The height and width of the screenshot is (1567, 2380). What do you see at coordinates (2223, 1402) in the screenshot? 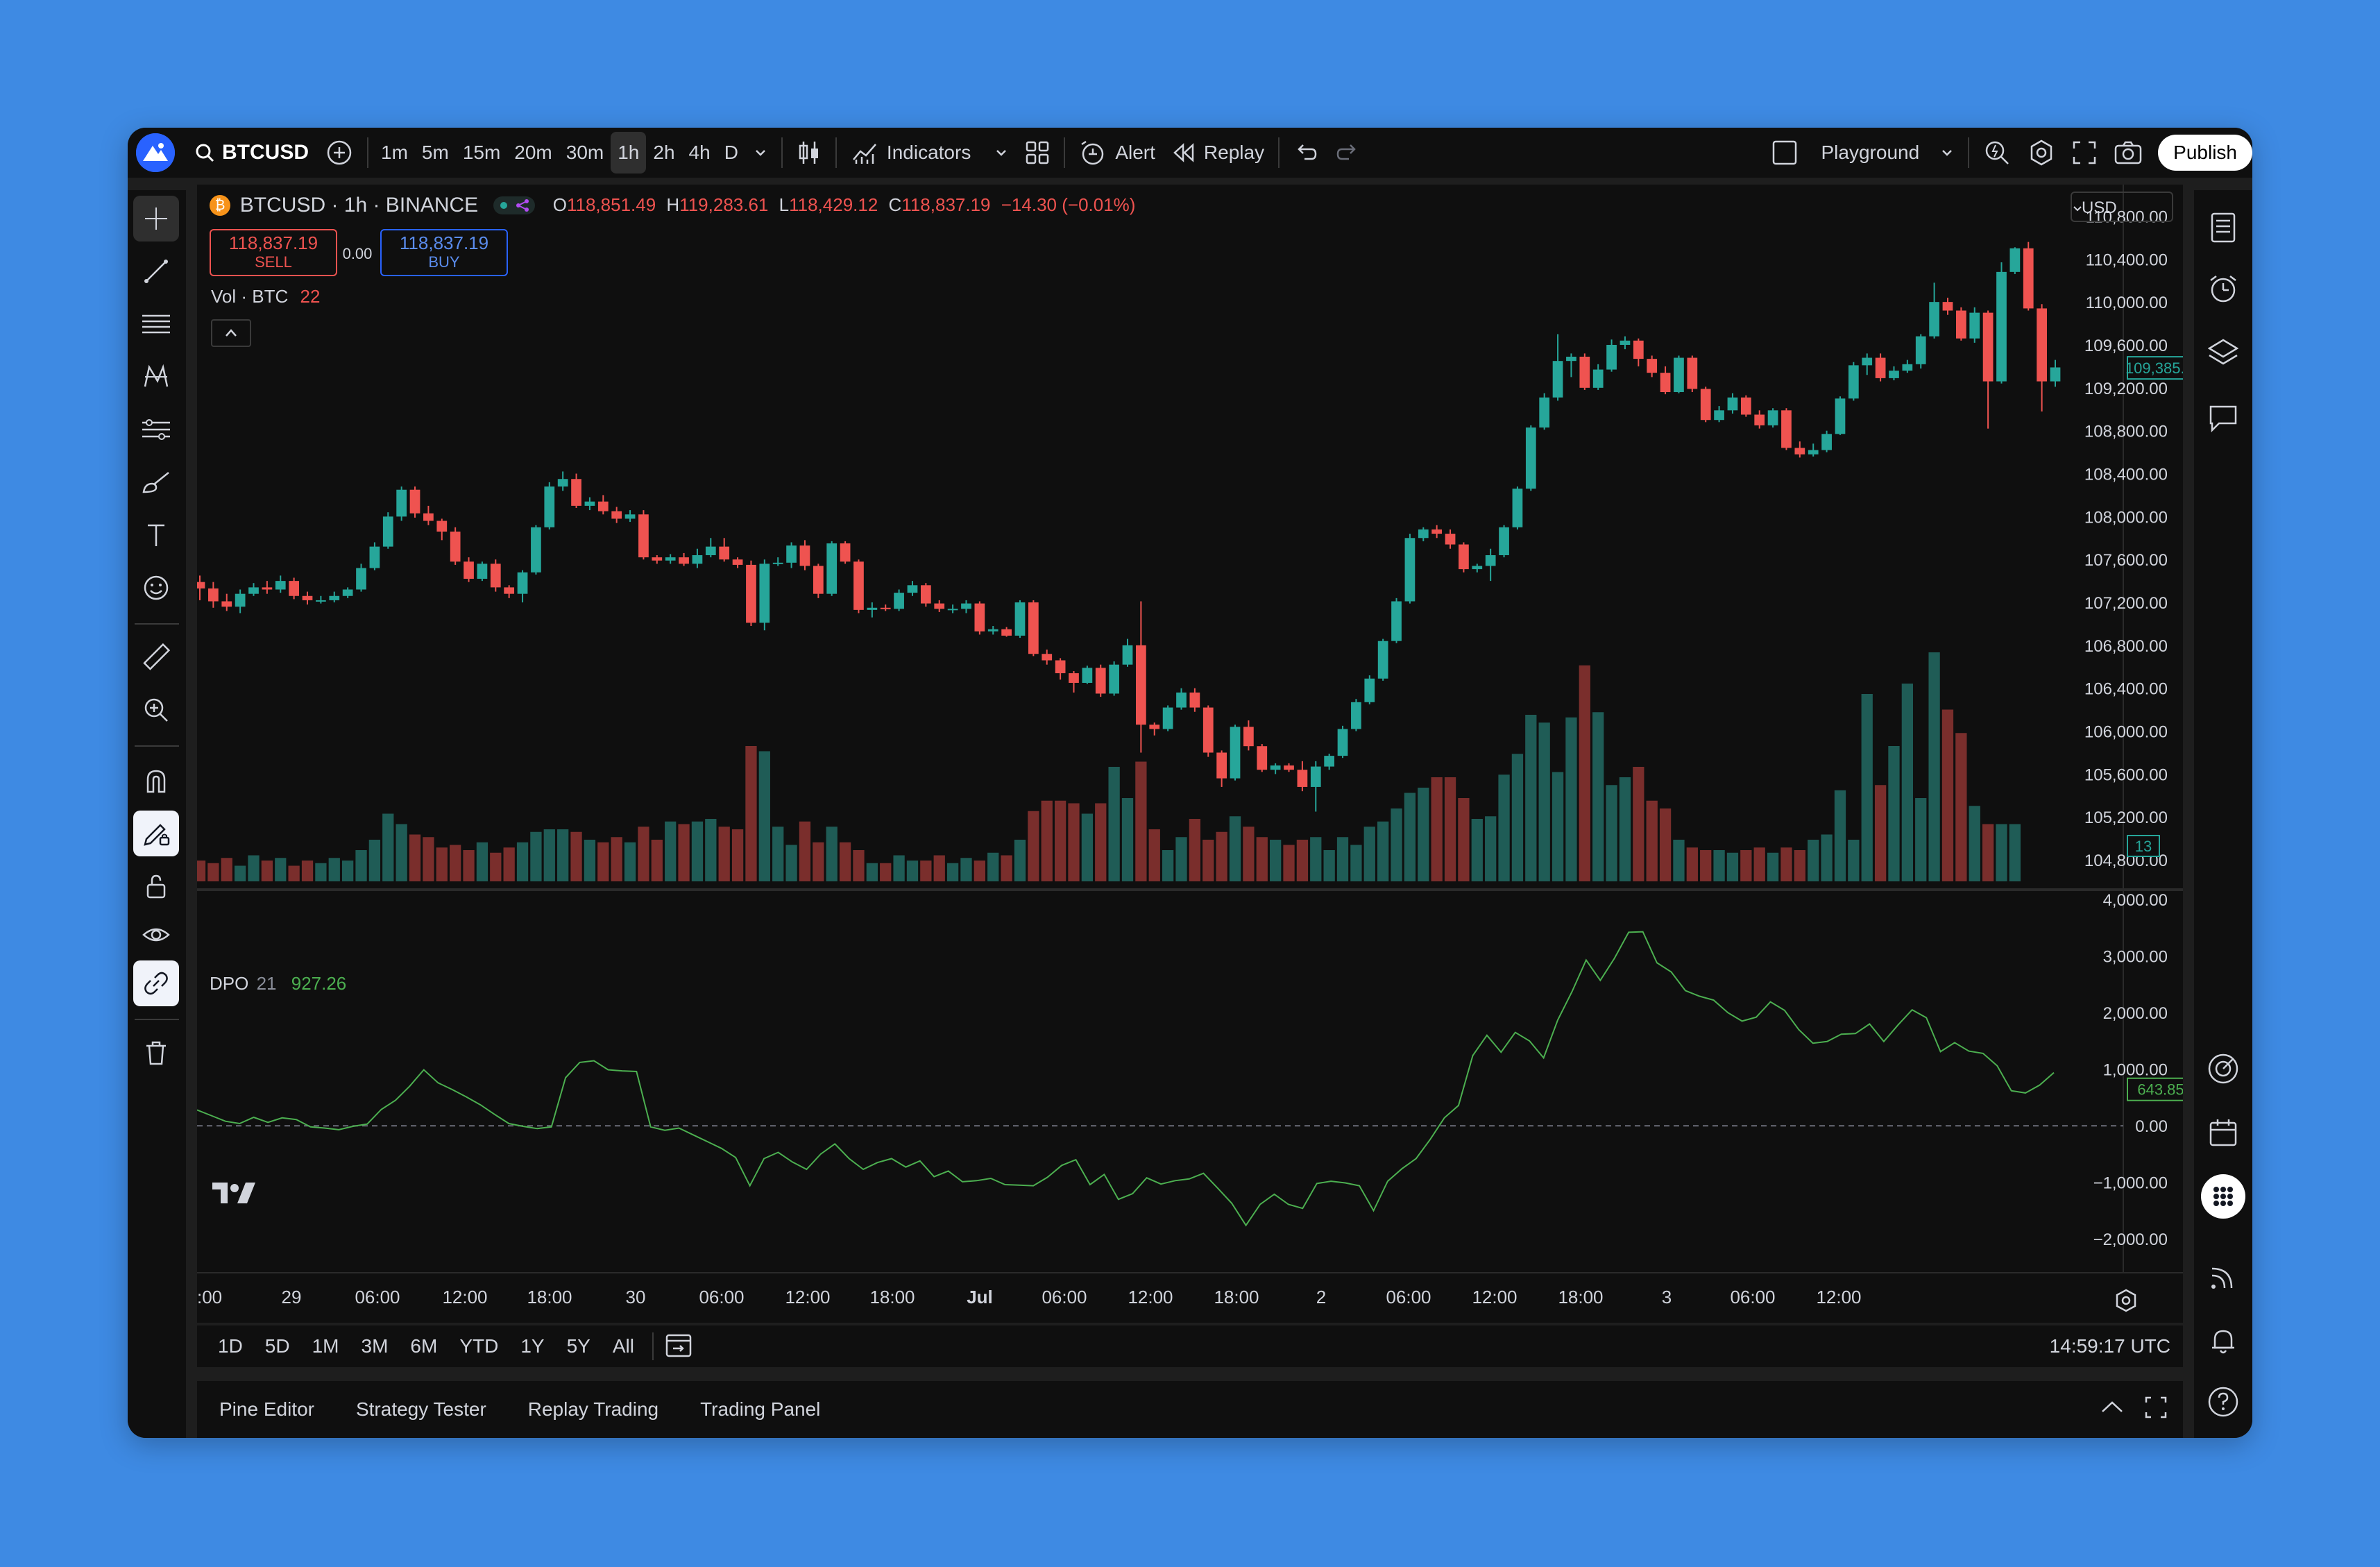
I see `help-button` at bounding box center [2223, 1402].